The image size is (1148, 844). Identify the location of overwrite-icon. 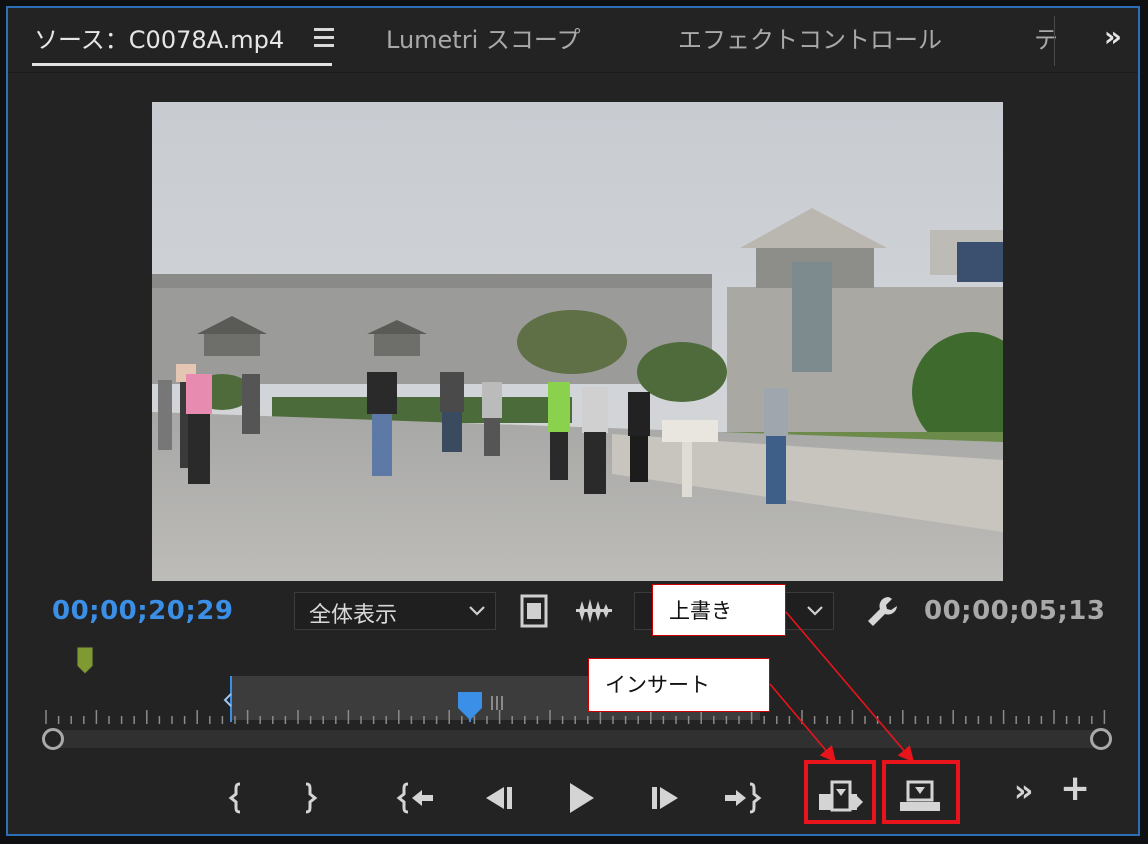
(921, 796).